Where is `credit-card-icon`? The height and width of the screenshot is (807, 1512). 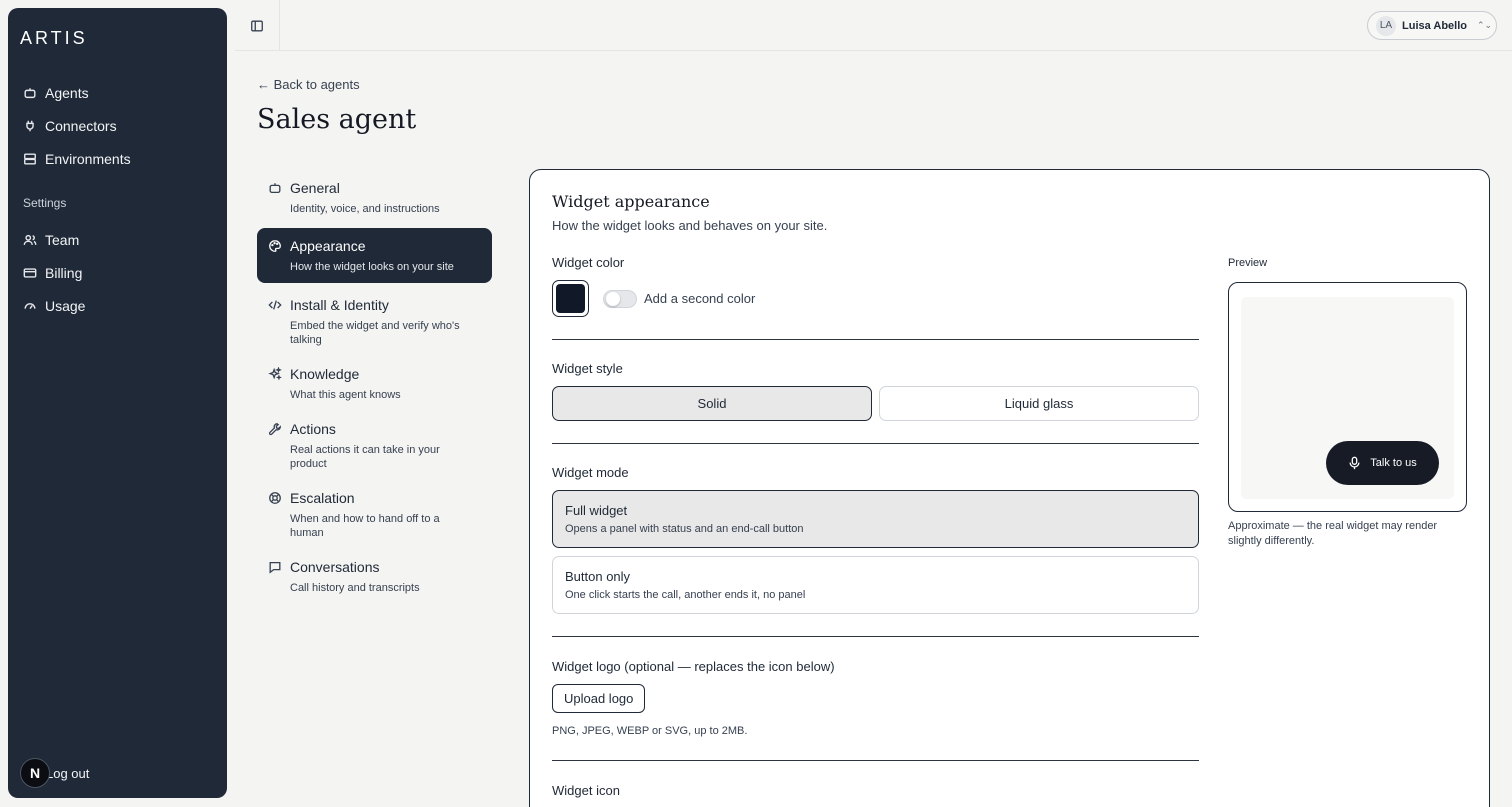 credit-card-icon is located at coordinates (30, 273).